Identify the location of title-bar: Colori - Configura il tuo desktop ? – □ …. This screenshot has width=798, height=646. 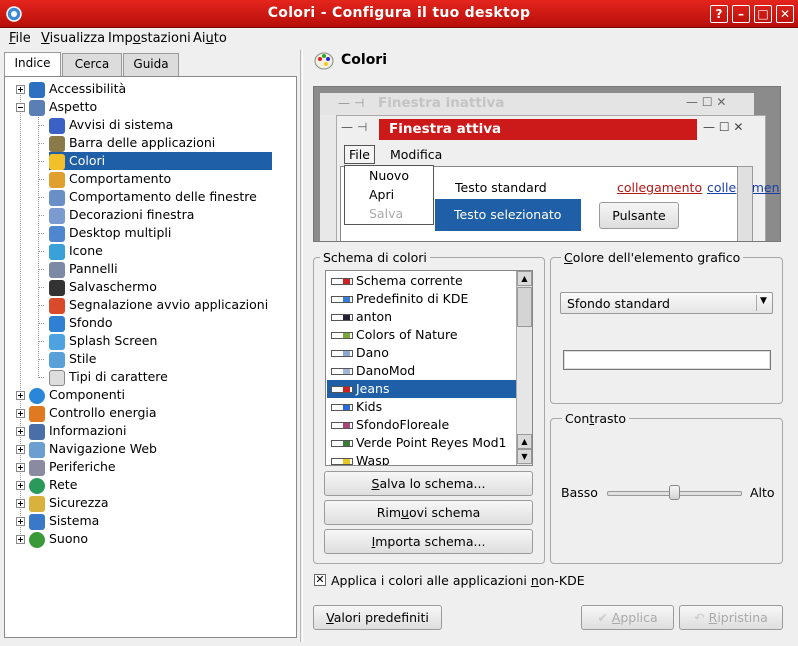
(399, 14).